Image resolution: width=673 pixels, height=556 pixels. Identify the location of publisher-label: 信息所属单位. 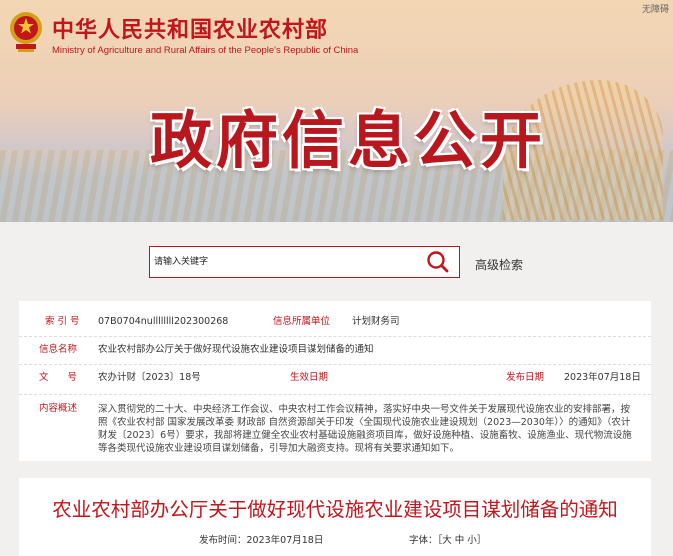
(302, 321).